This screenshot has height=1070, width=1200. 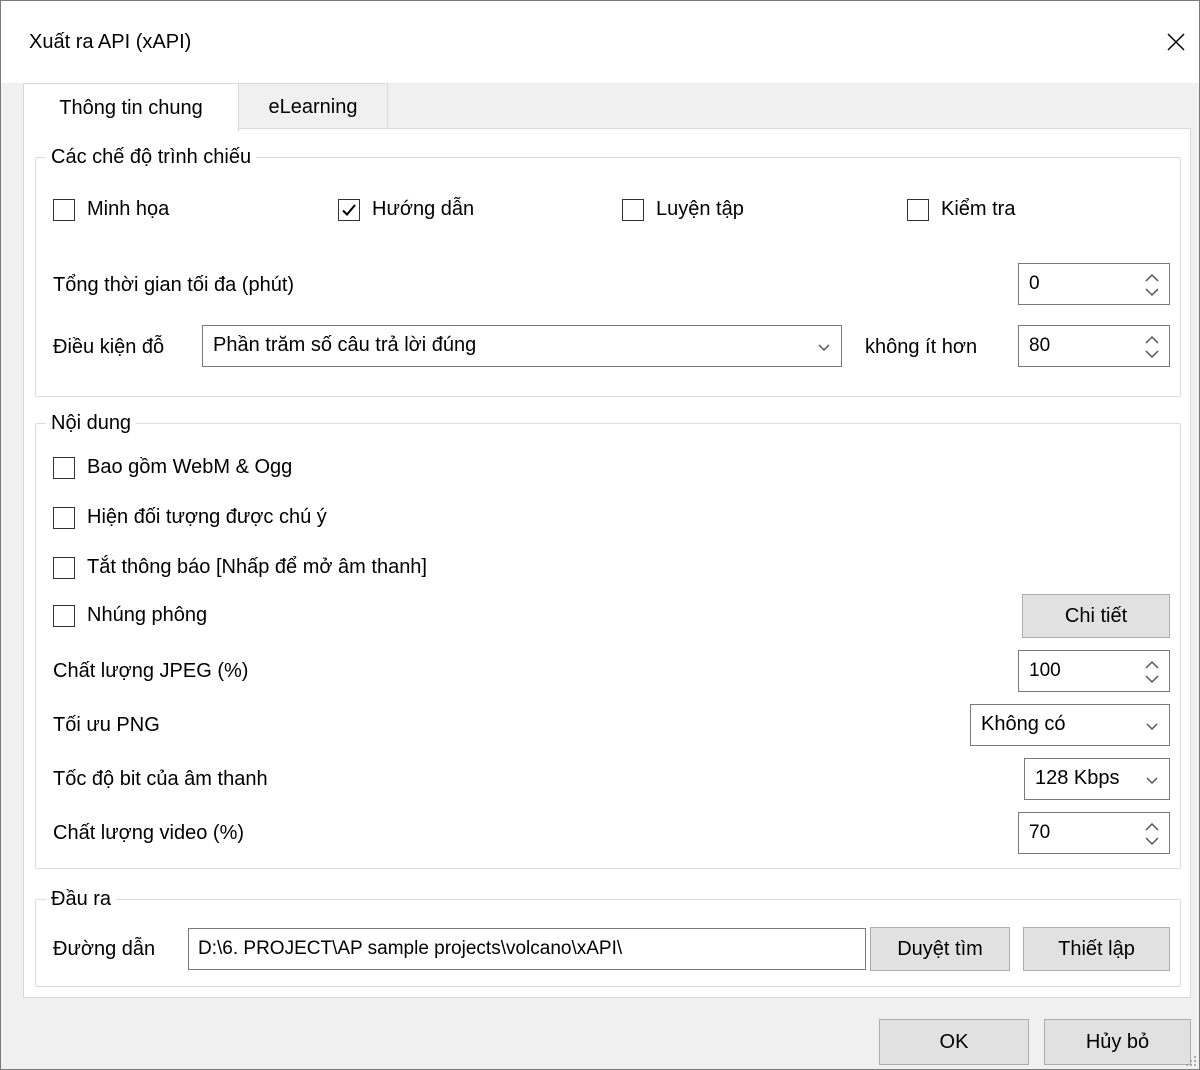 What do you see at coordinates (1070, 725) in the screenshot?
I see `png-optimize-select: Không có` at bounding box center [1070, 725].